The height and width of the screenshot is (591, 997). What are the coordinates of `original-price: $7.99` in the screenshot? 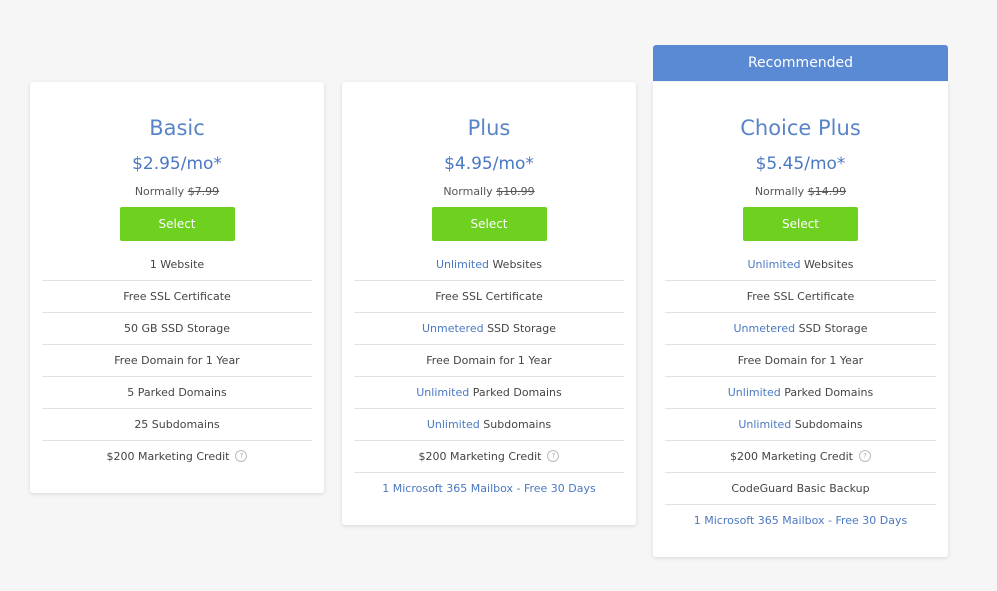 It's located at (203, 191).